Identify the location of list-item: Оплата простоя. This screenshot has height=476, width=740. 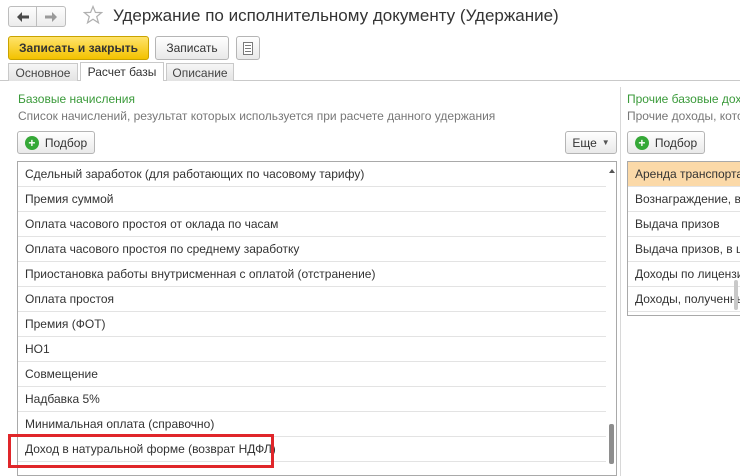
(313, 299).